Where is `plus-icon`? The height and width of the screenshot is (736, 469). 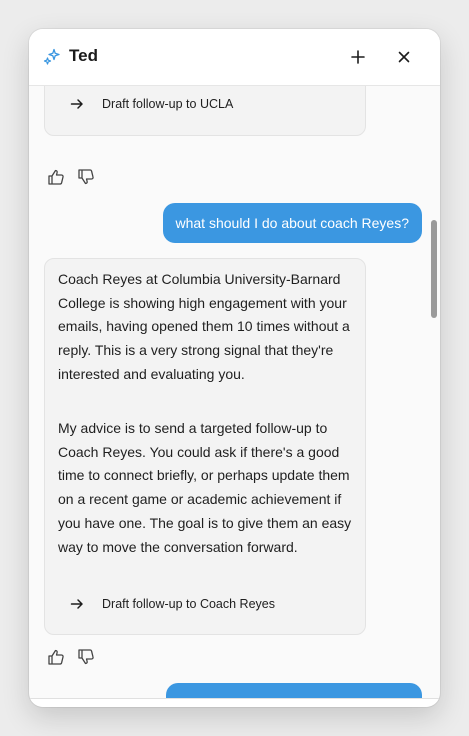
plus-icon is located at coordinates (358, 57).